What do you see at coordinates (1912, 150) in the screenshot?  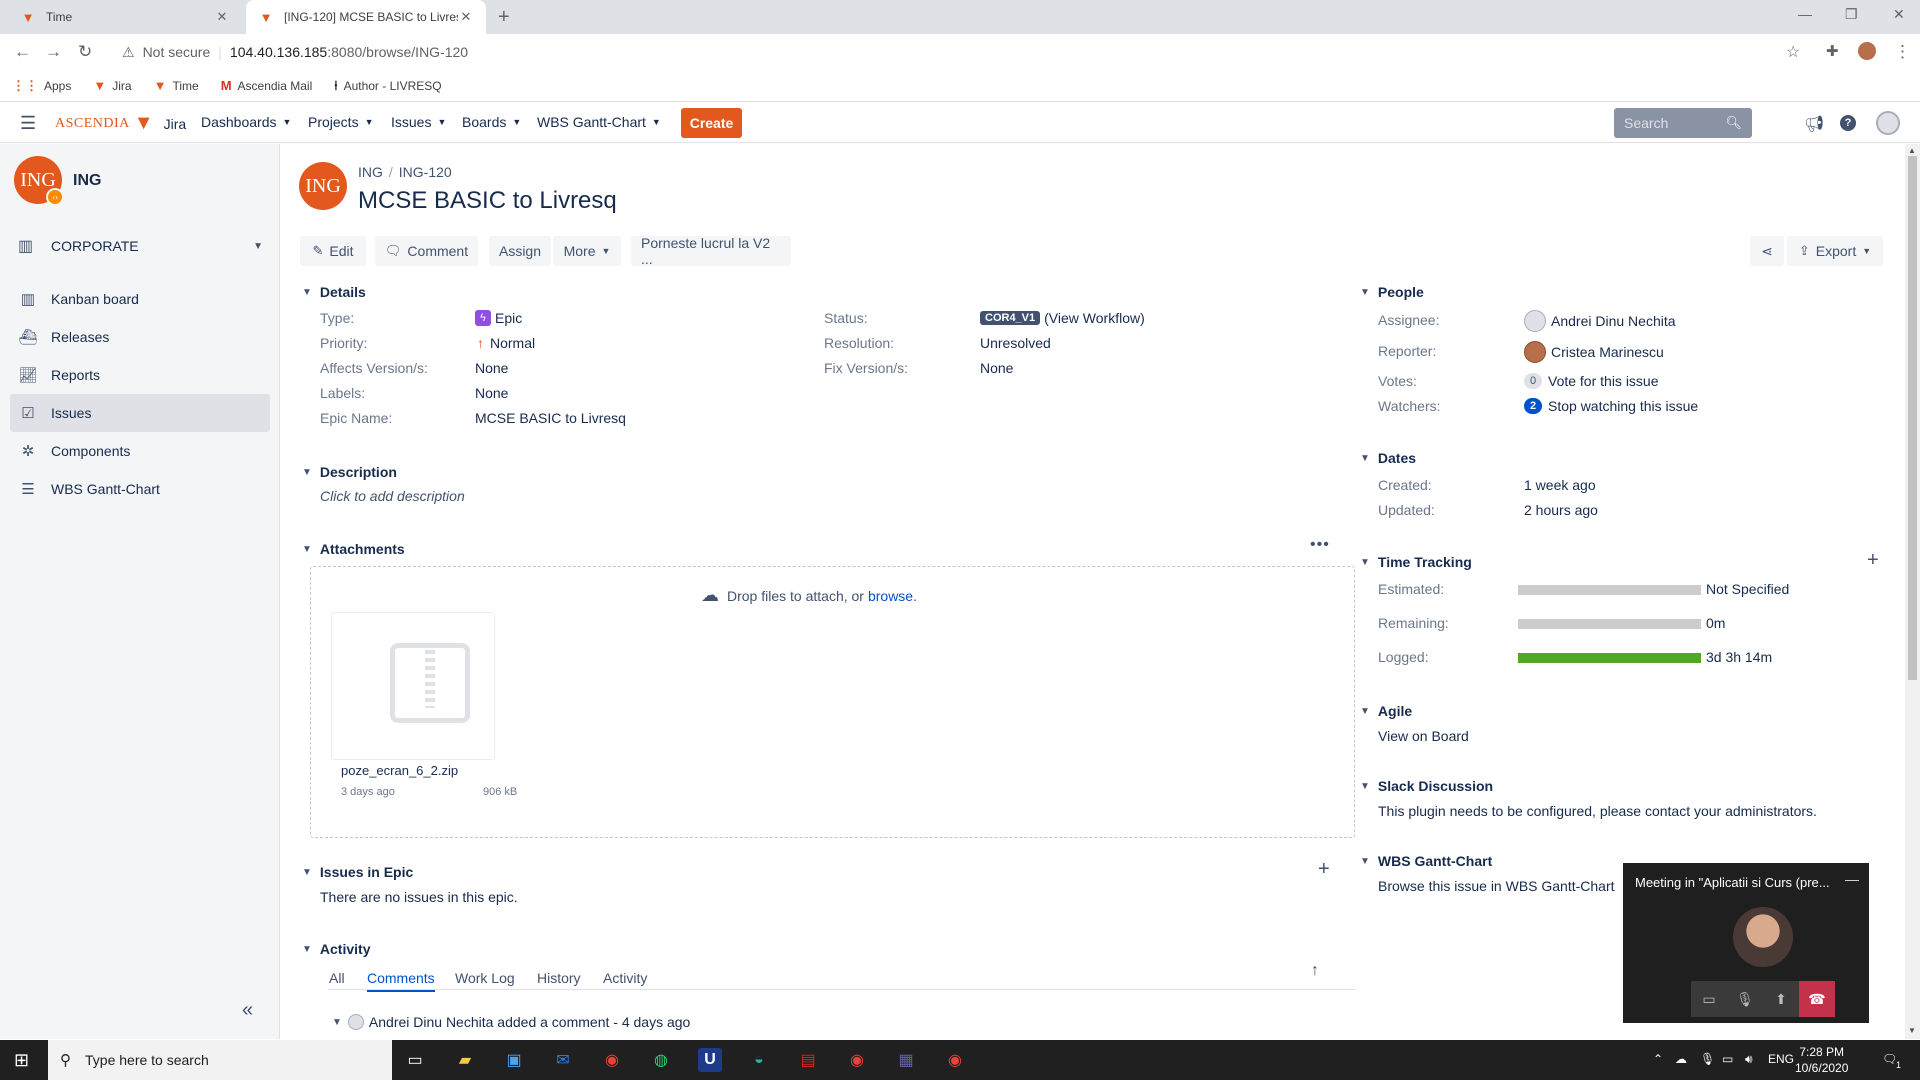 I see `scroll-up-icon: ▲` at bounding box center [1912, 150].